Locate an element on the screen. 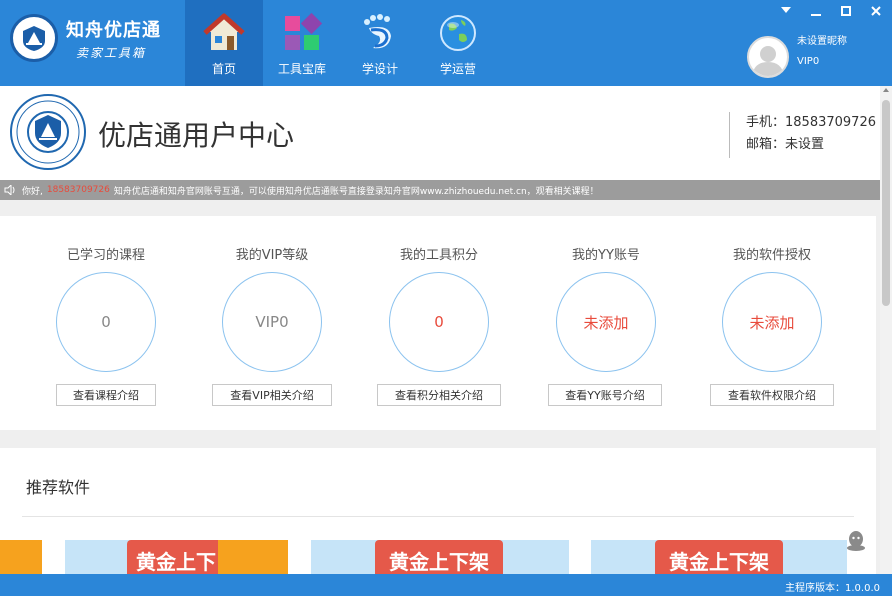 The width and height of the screenshot is (892, 596). notice-phone: 18583709726 is located at coordinates (78, 190).